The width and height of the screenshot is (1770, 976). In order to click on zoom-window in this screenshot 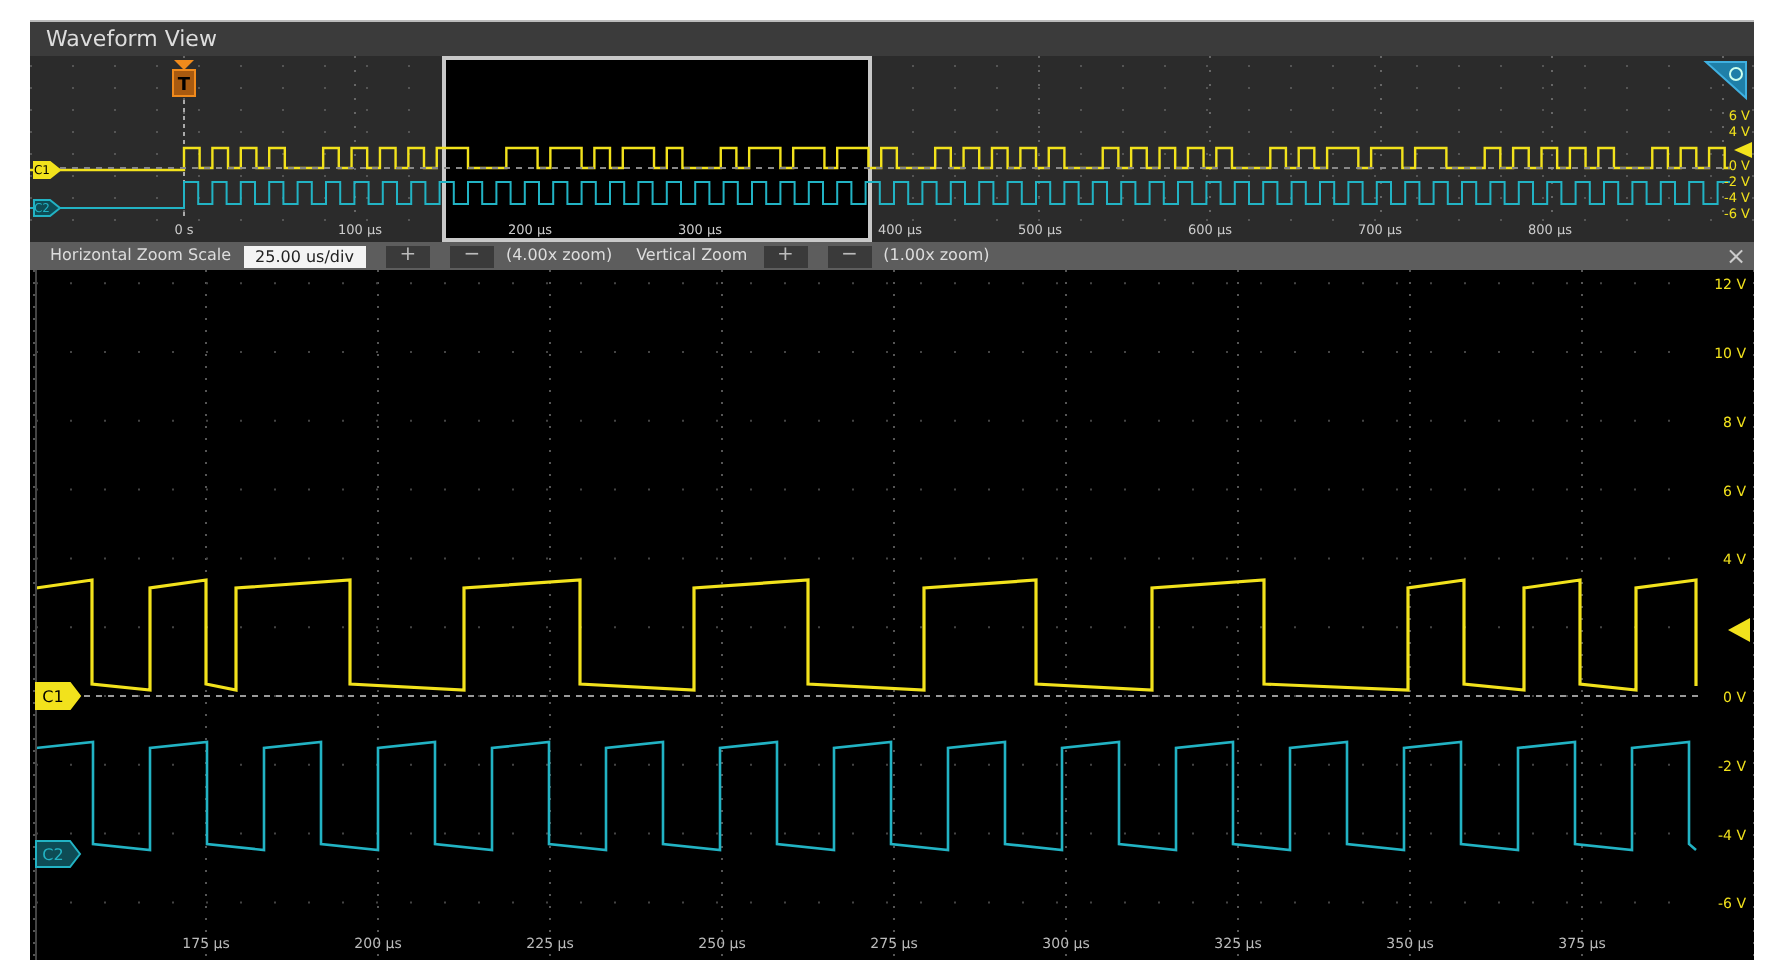, I will do `click(657, 149)`.